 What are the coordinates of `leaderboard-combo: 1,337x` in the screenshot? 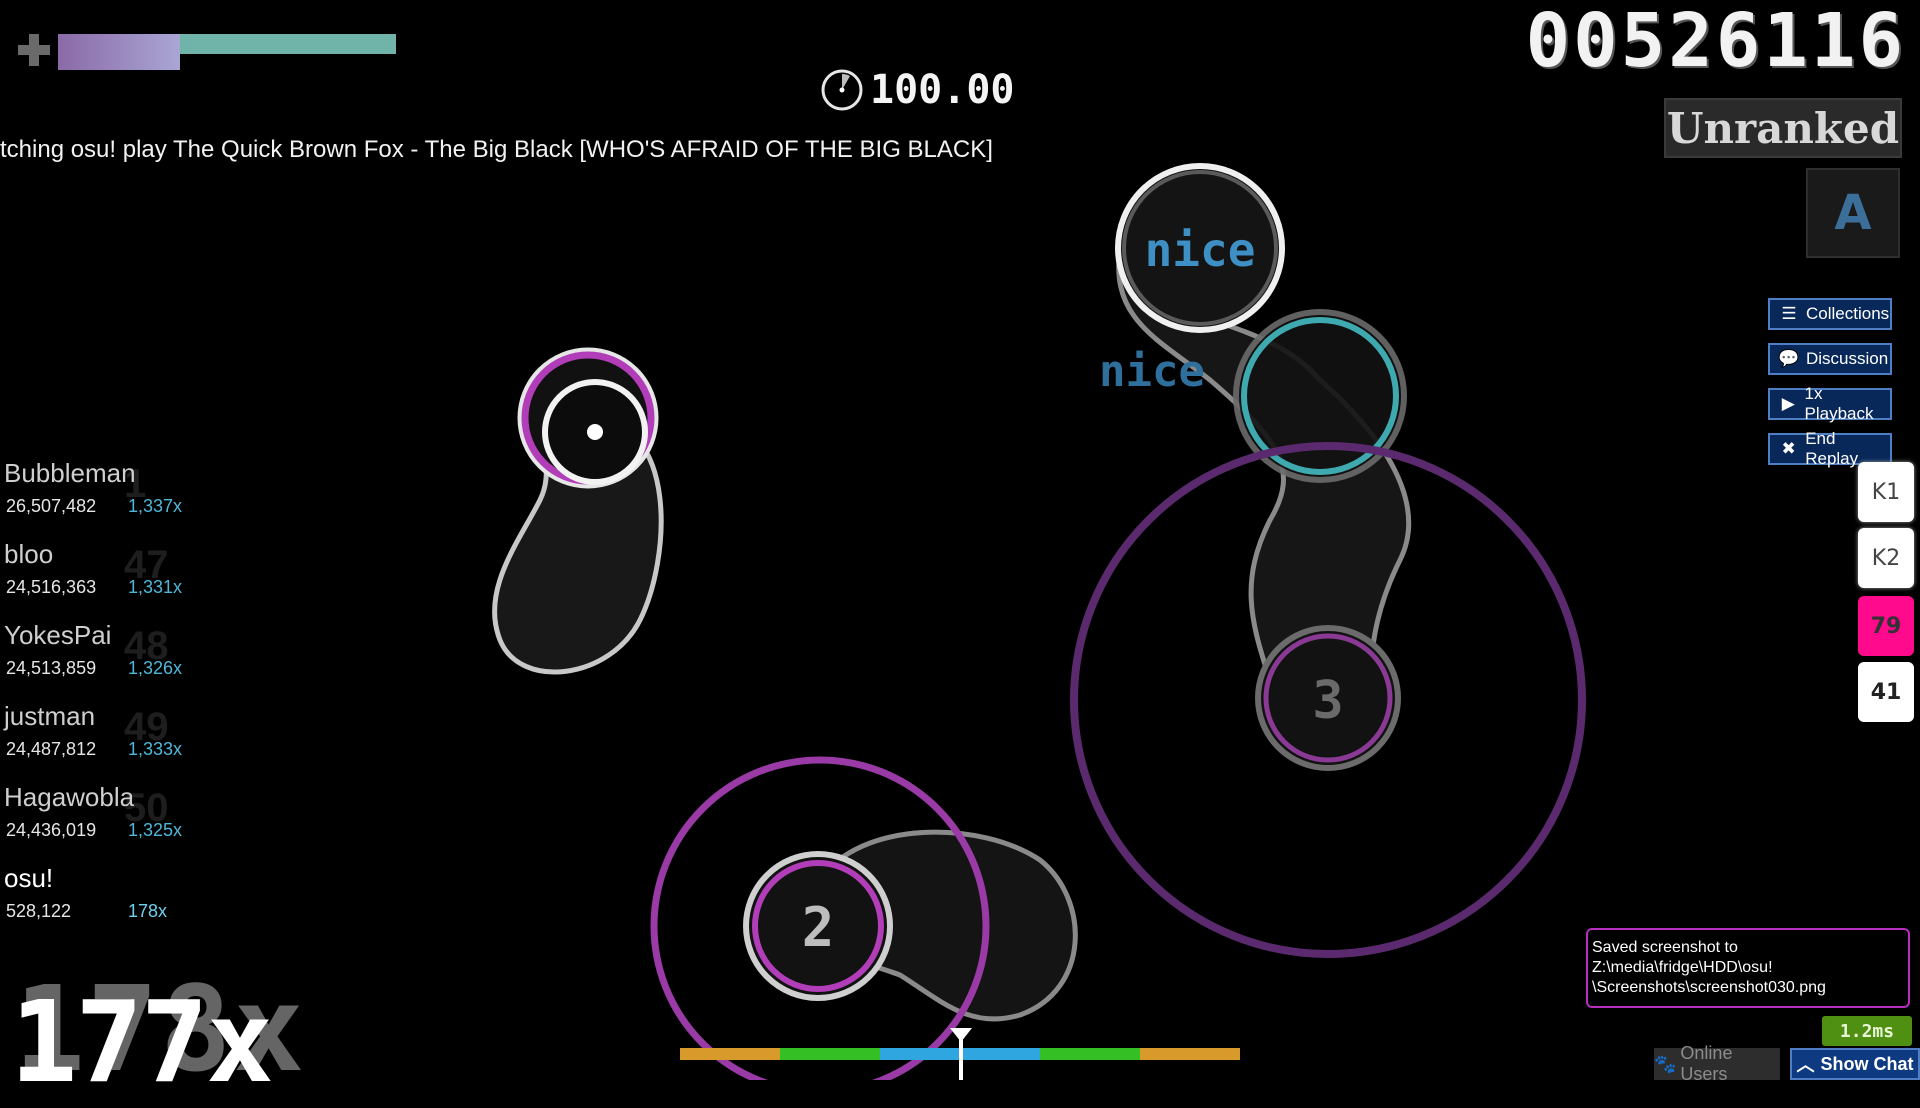 It's located at (155, 506).